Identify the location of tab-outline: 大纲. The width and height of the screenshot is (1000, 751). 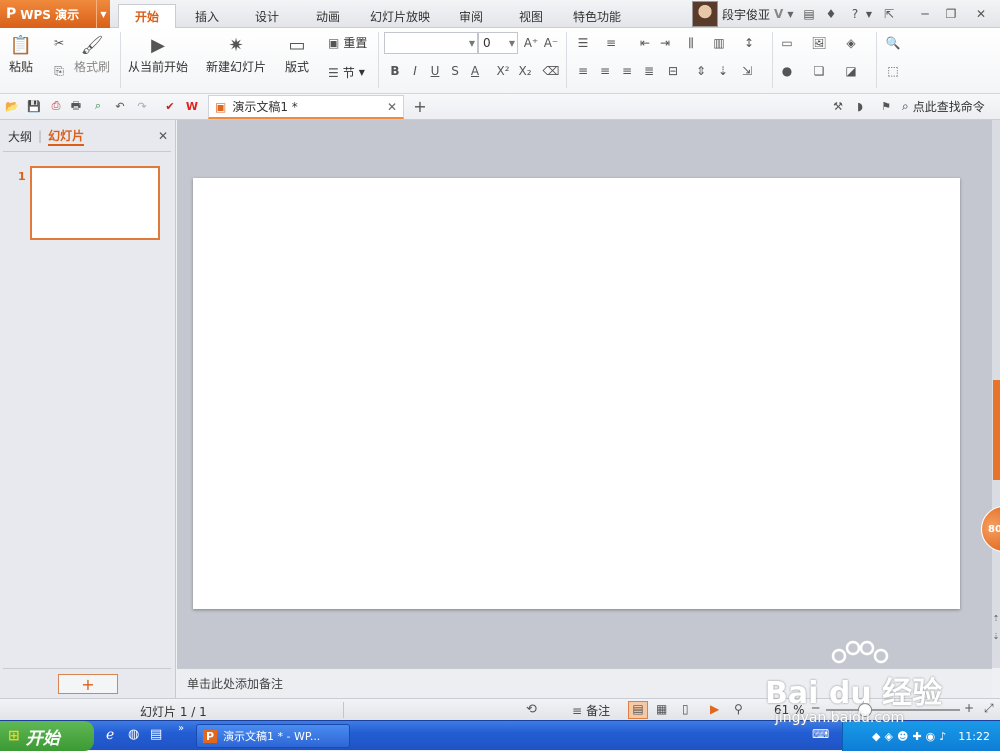
(20, 136).